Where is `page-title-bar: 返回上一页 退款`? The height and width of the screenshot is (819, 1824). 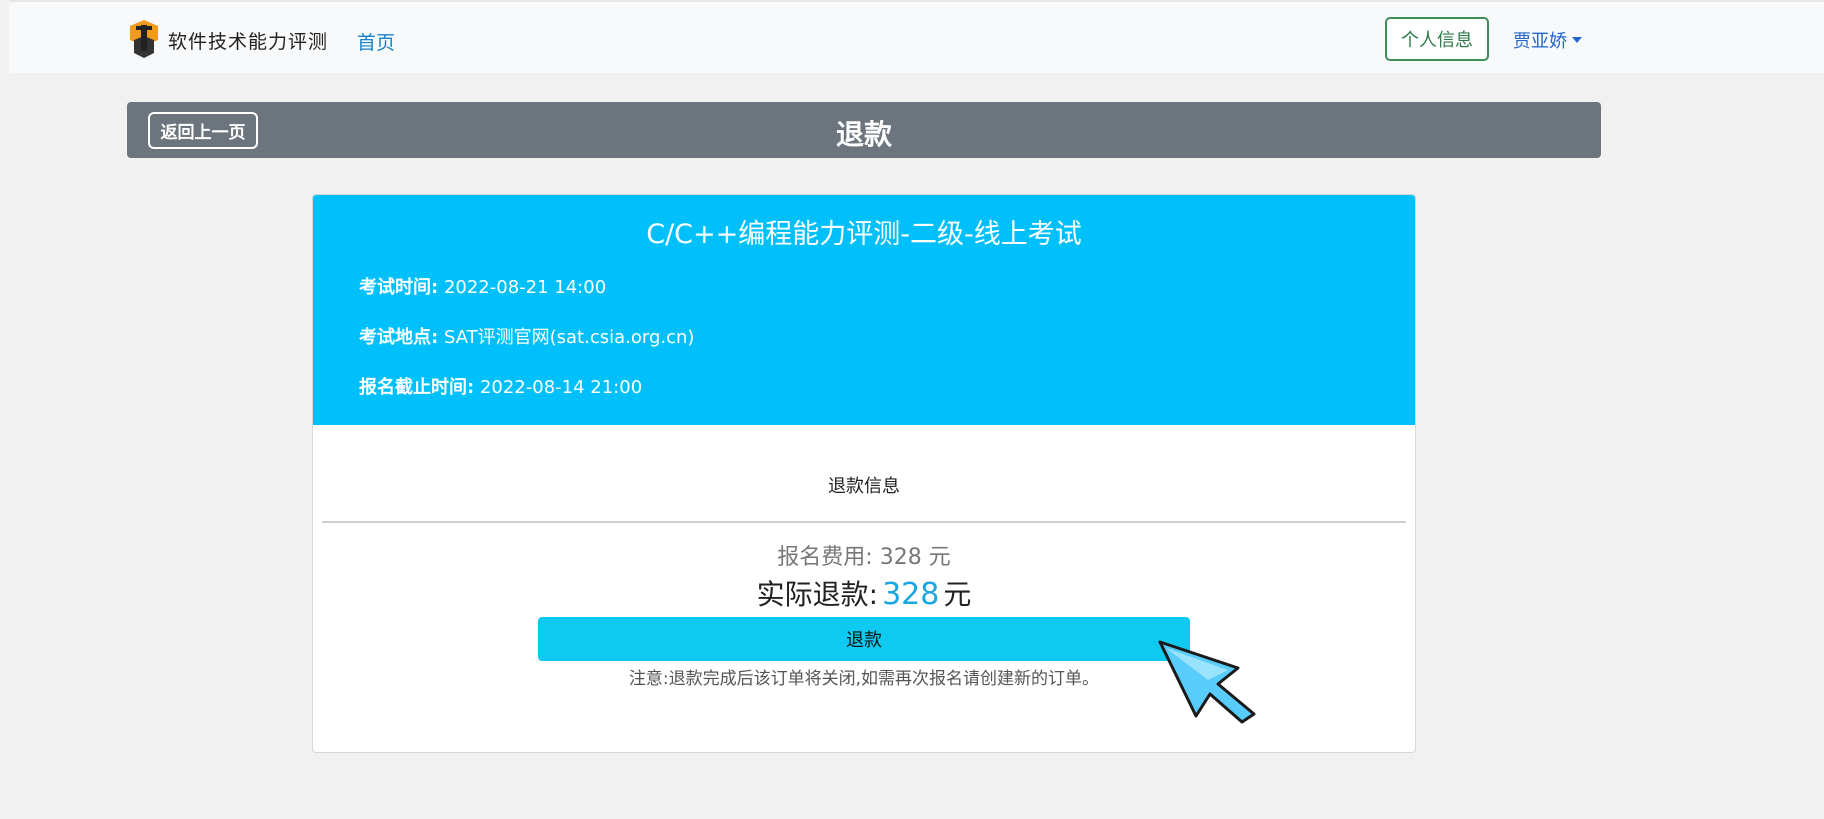
page-title-bar: 返回上一页 退款 is located at coordinates (864, 130).